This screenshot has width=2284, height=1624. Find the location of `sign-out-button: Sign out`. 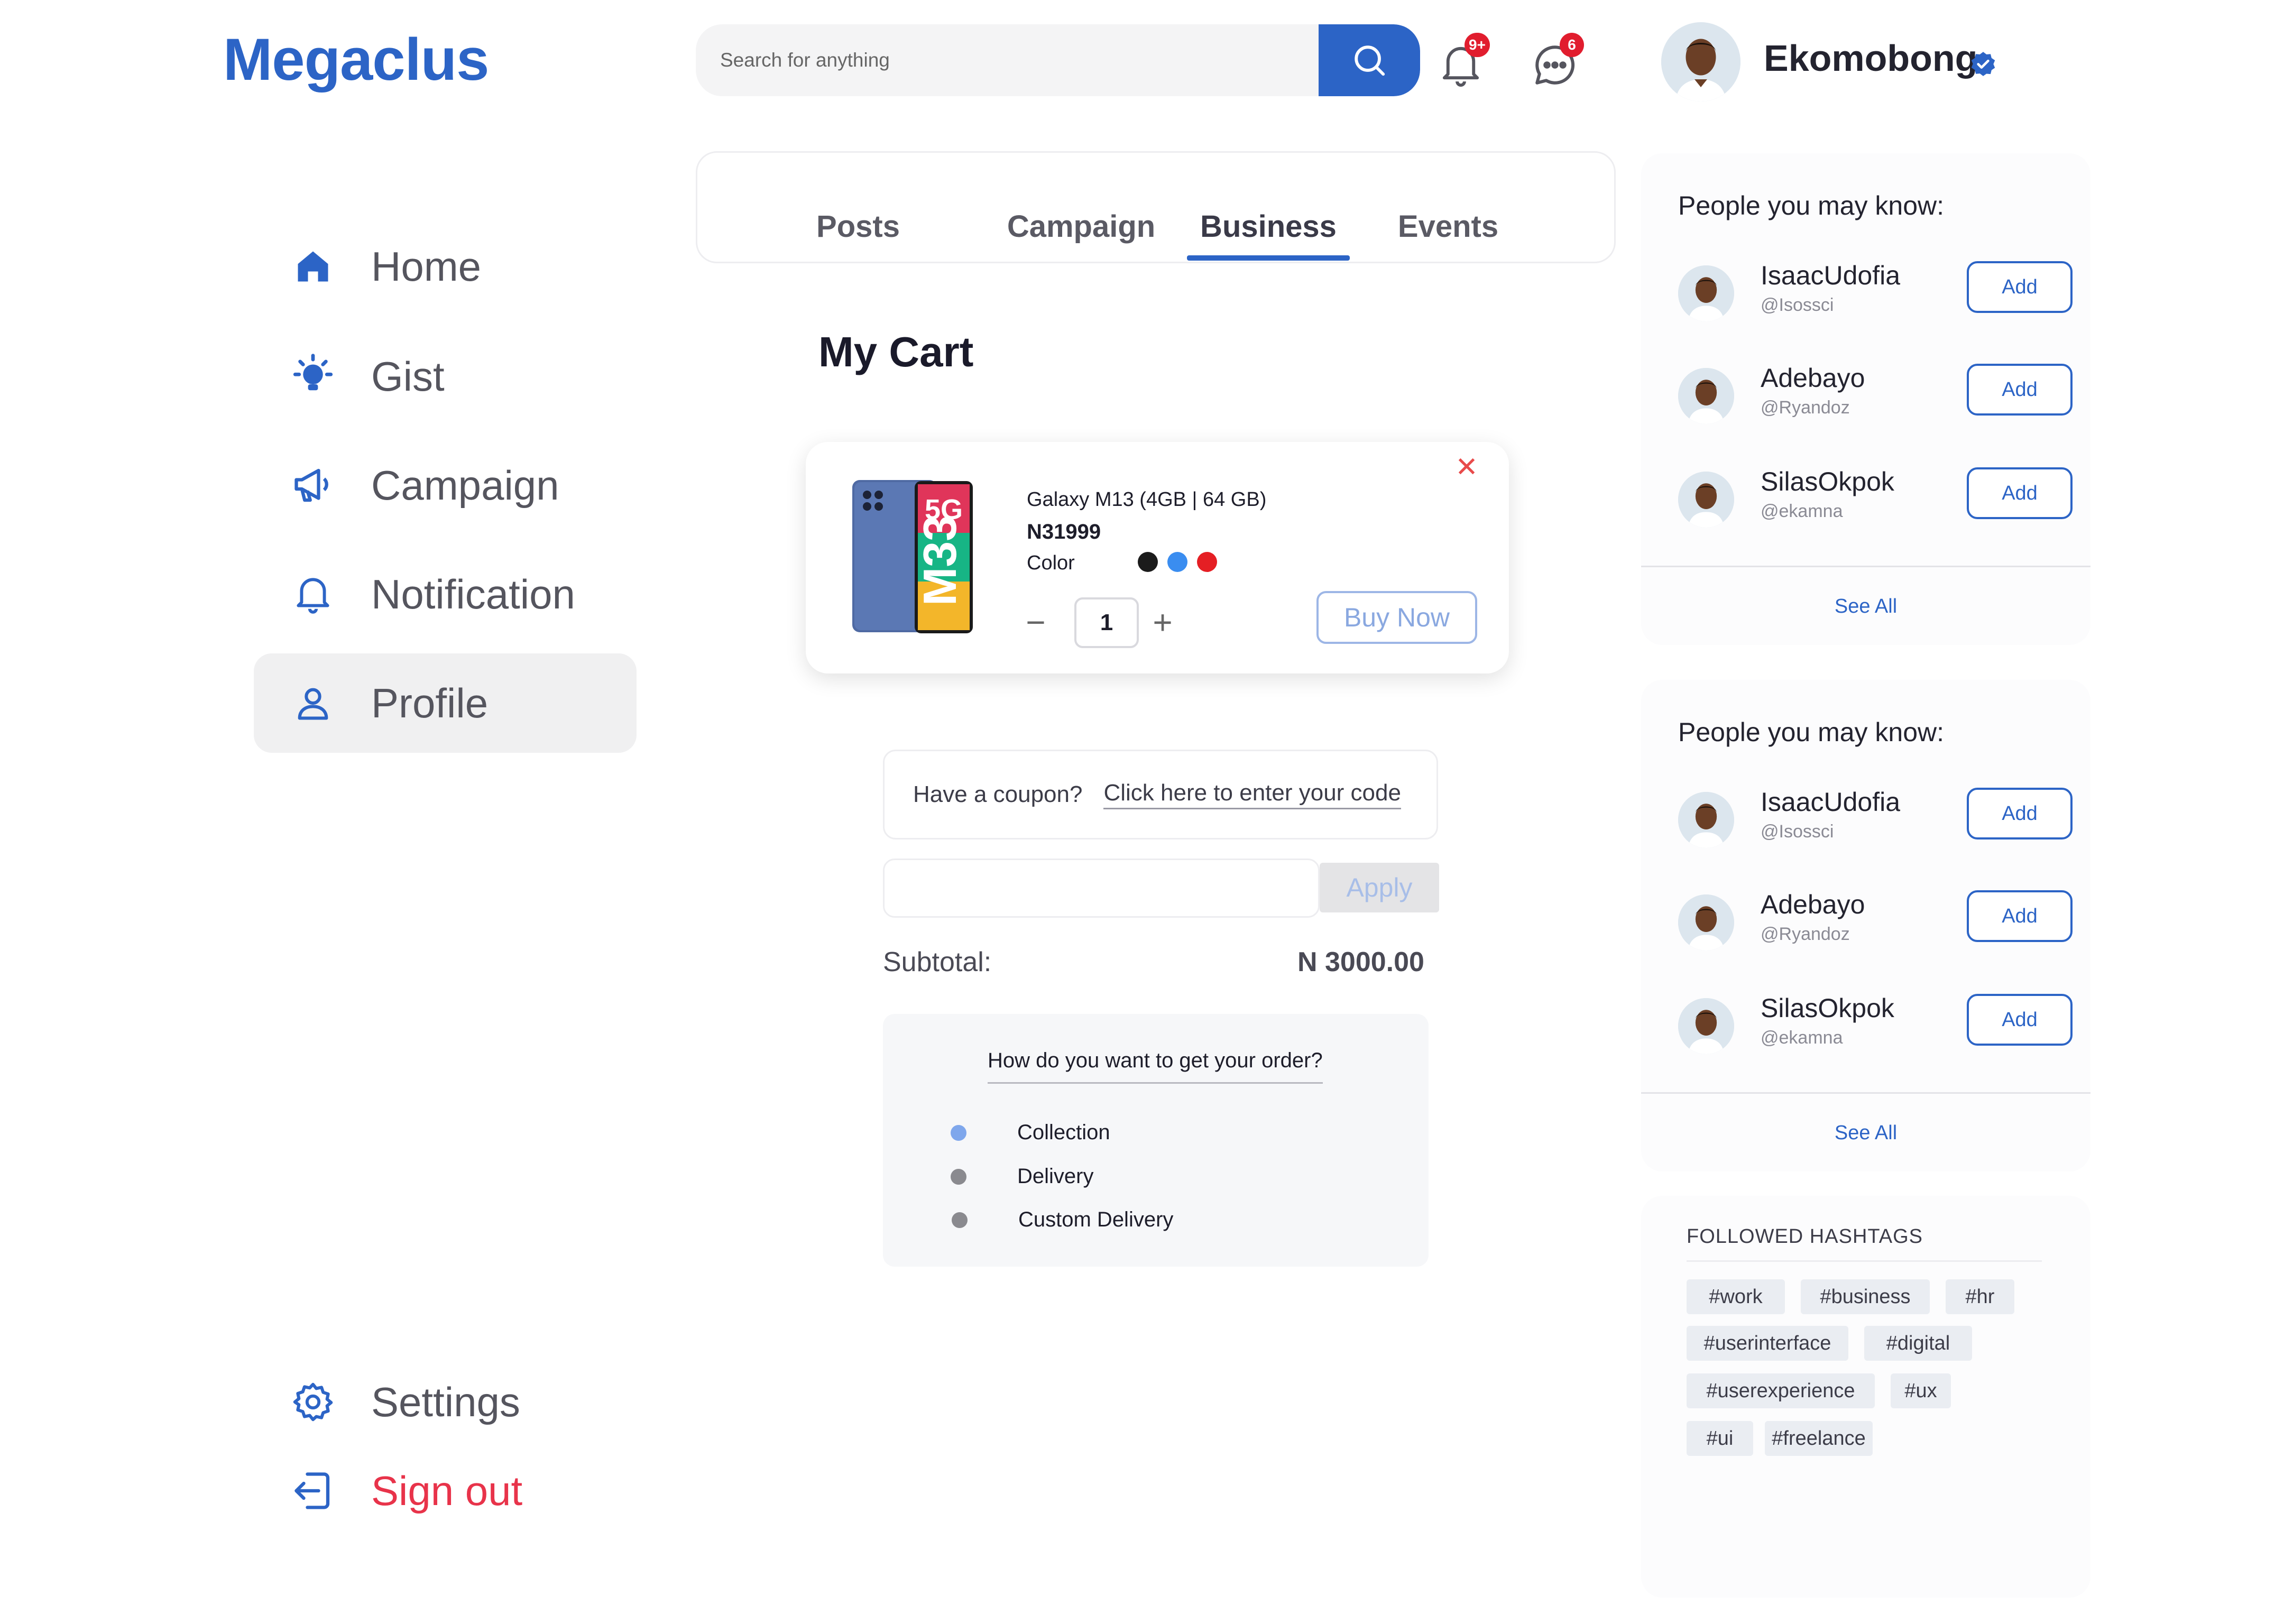

sign-out-button: Sign out is located at coordinates (445, 1491).